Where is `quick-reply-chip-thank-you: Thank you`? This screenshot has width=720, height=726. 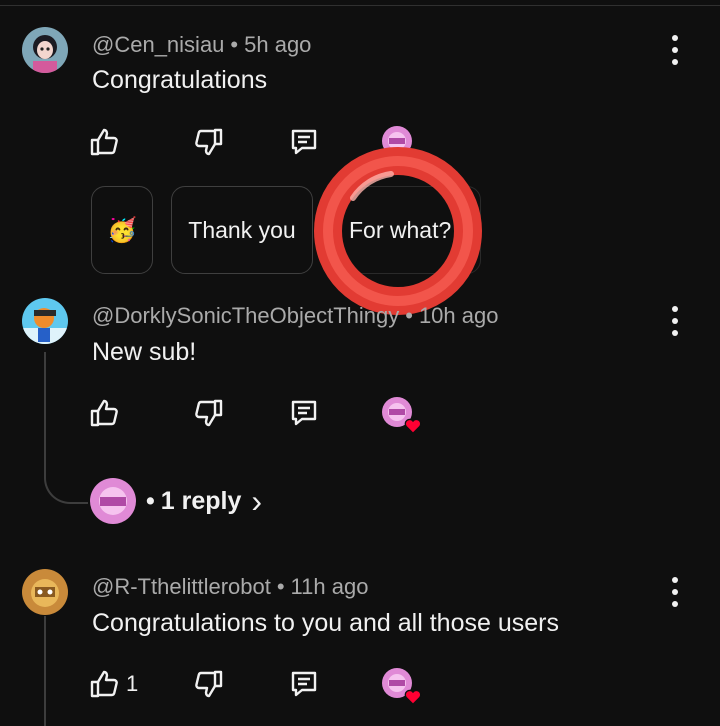
quick-reply-chip-thank-you: Thank you is located at coordinates (242, 230).